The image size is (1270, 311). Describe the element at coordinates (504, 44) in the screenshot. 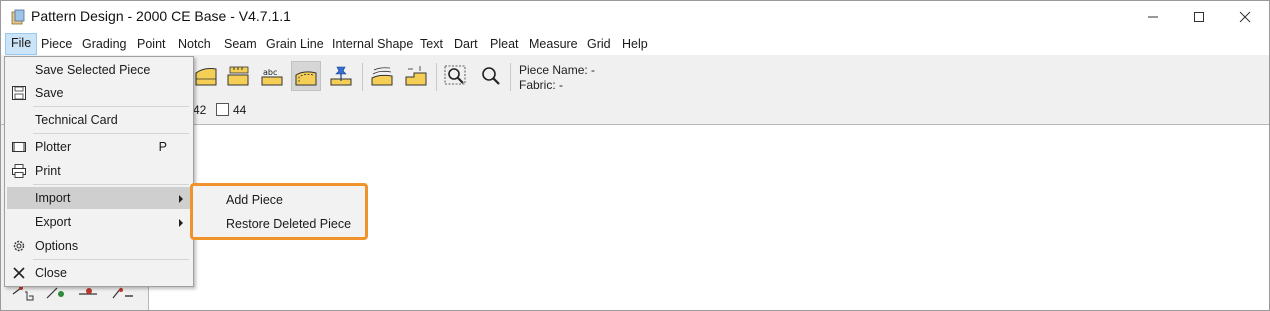

I see `menu-pleat: Pleat` at that location.